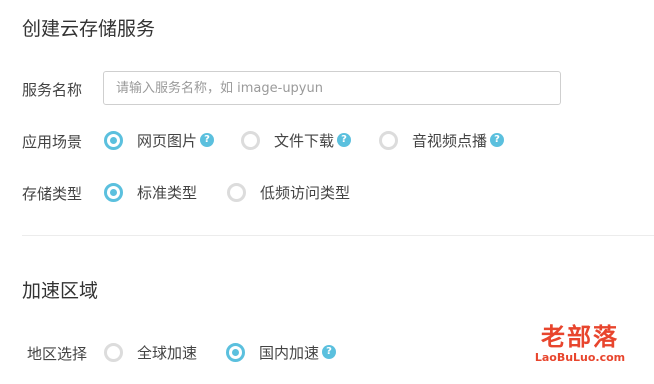  I want to click on scenario-option-label: 文件下载, so click(304, 140).